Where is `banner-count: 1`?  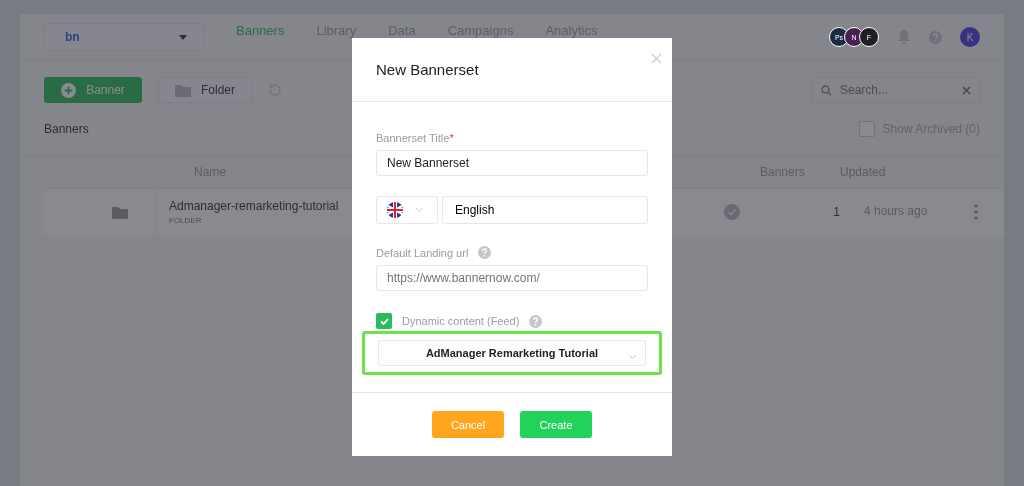
banner-count: 1 is located at coordinates (836, 212).